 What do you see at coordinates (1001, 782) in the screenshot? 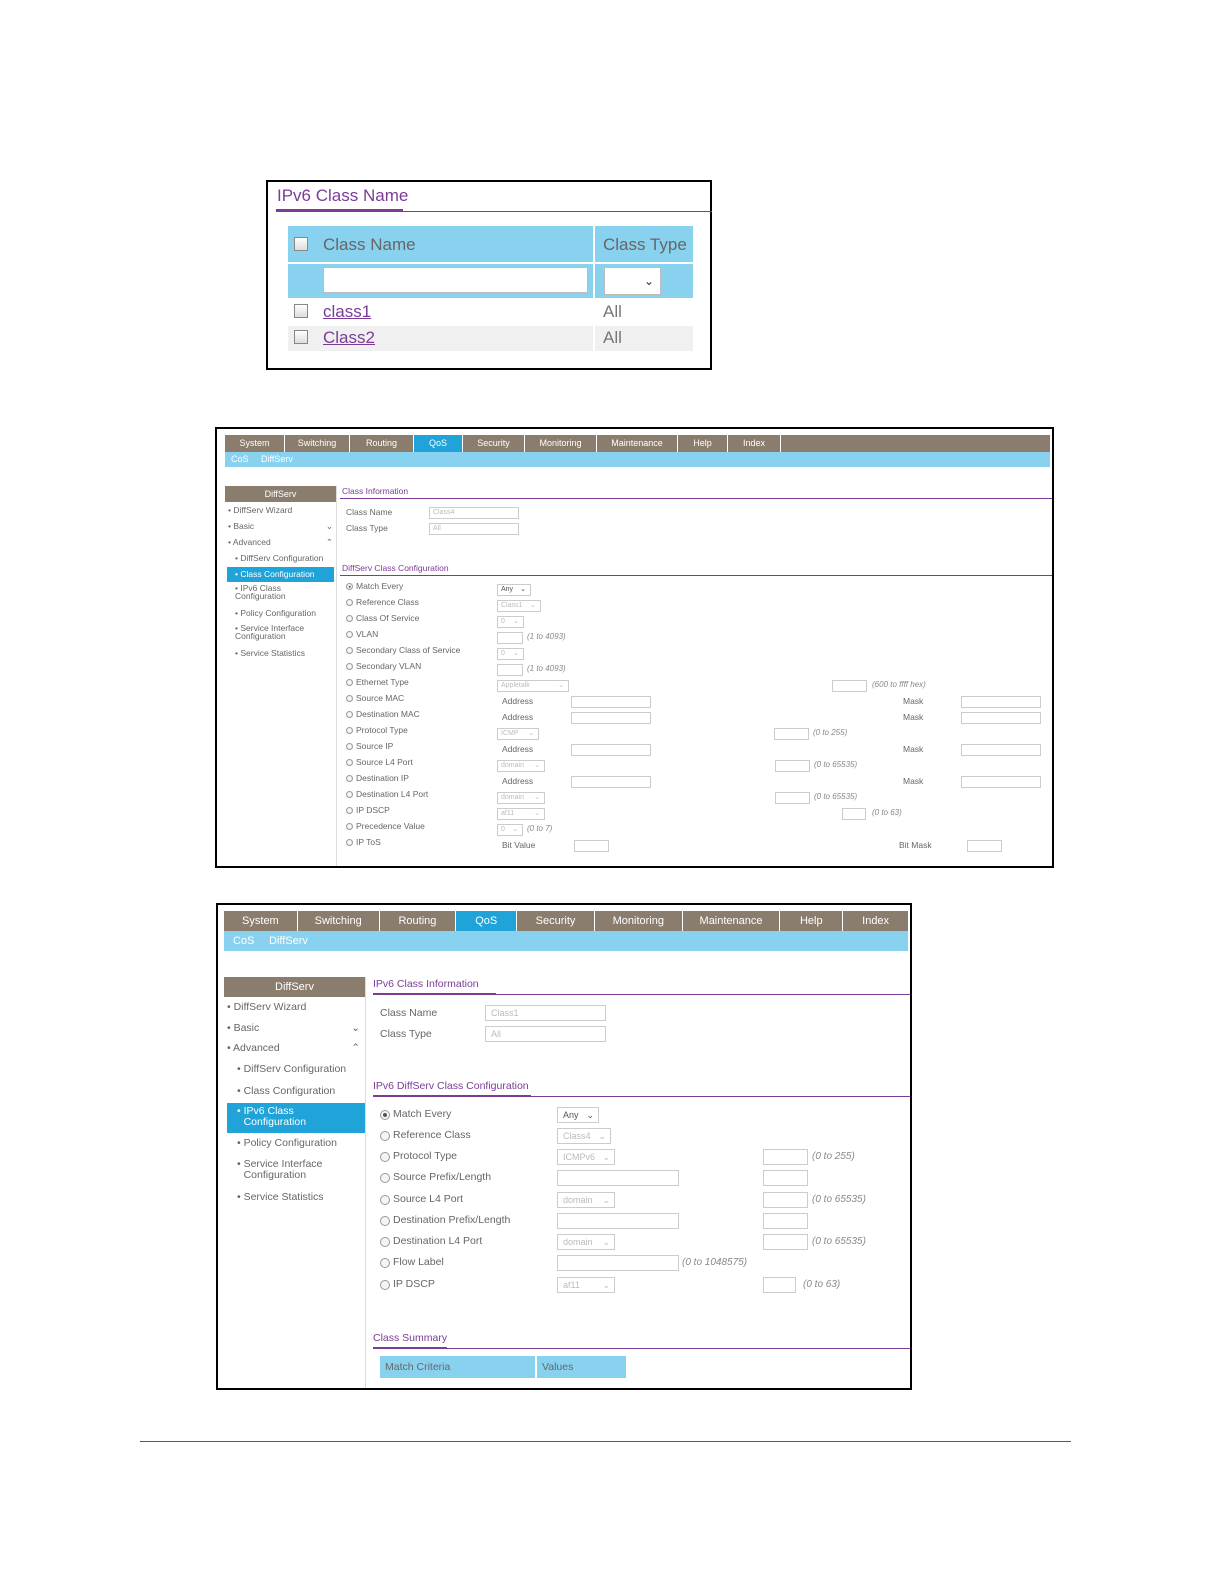
I see `destination-ip-mask-input` at bounding box center [1001, 782].